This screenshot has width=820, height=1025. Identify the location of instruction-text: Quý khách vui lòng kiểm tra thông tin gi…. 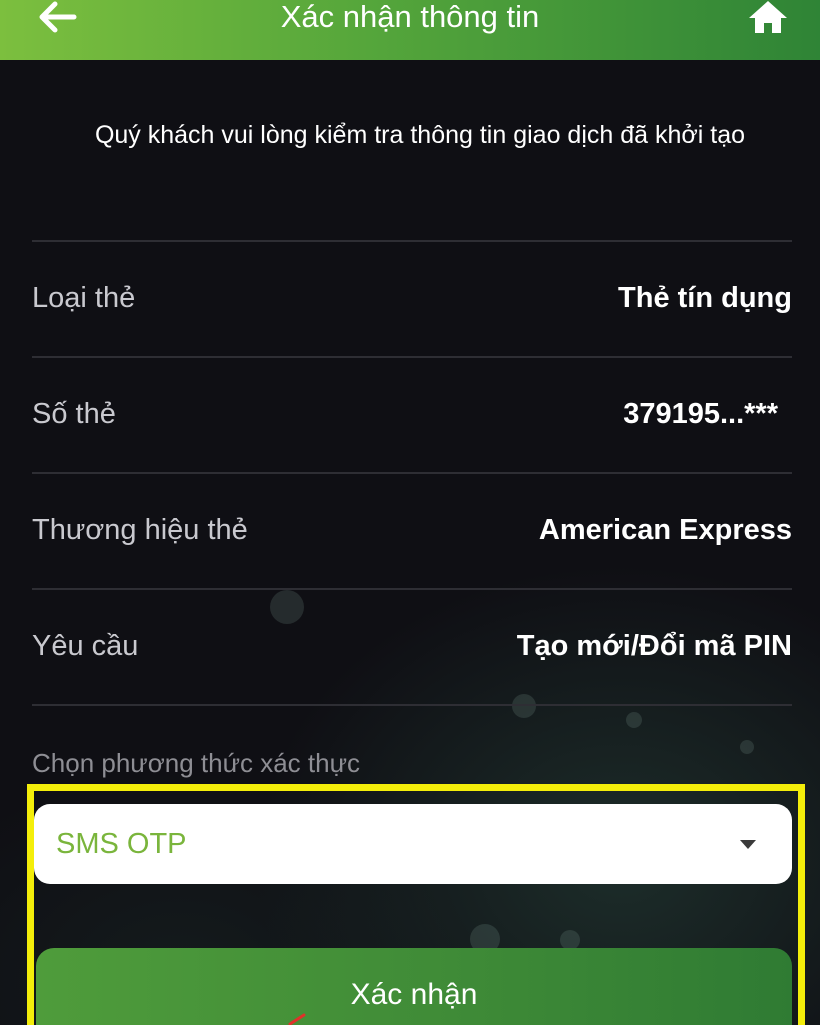
(420, 135).